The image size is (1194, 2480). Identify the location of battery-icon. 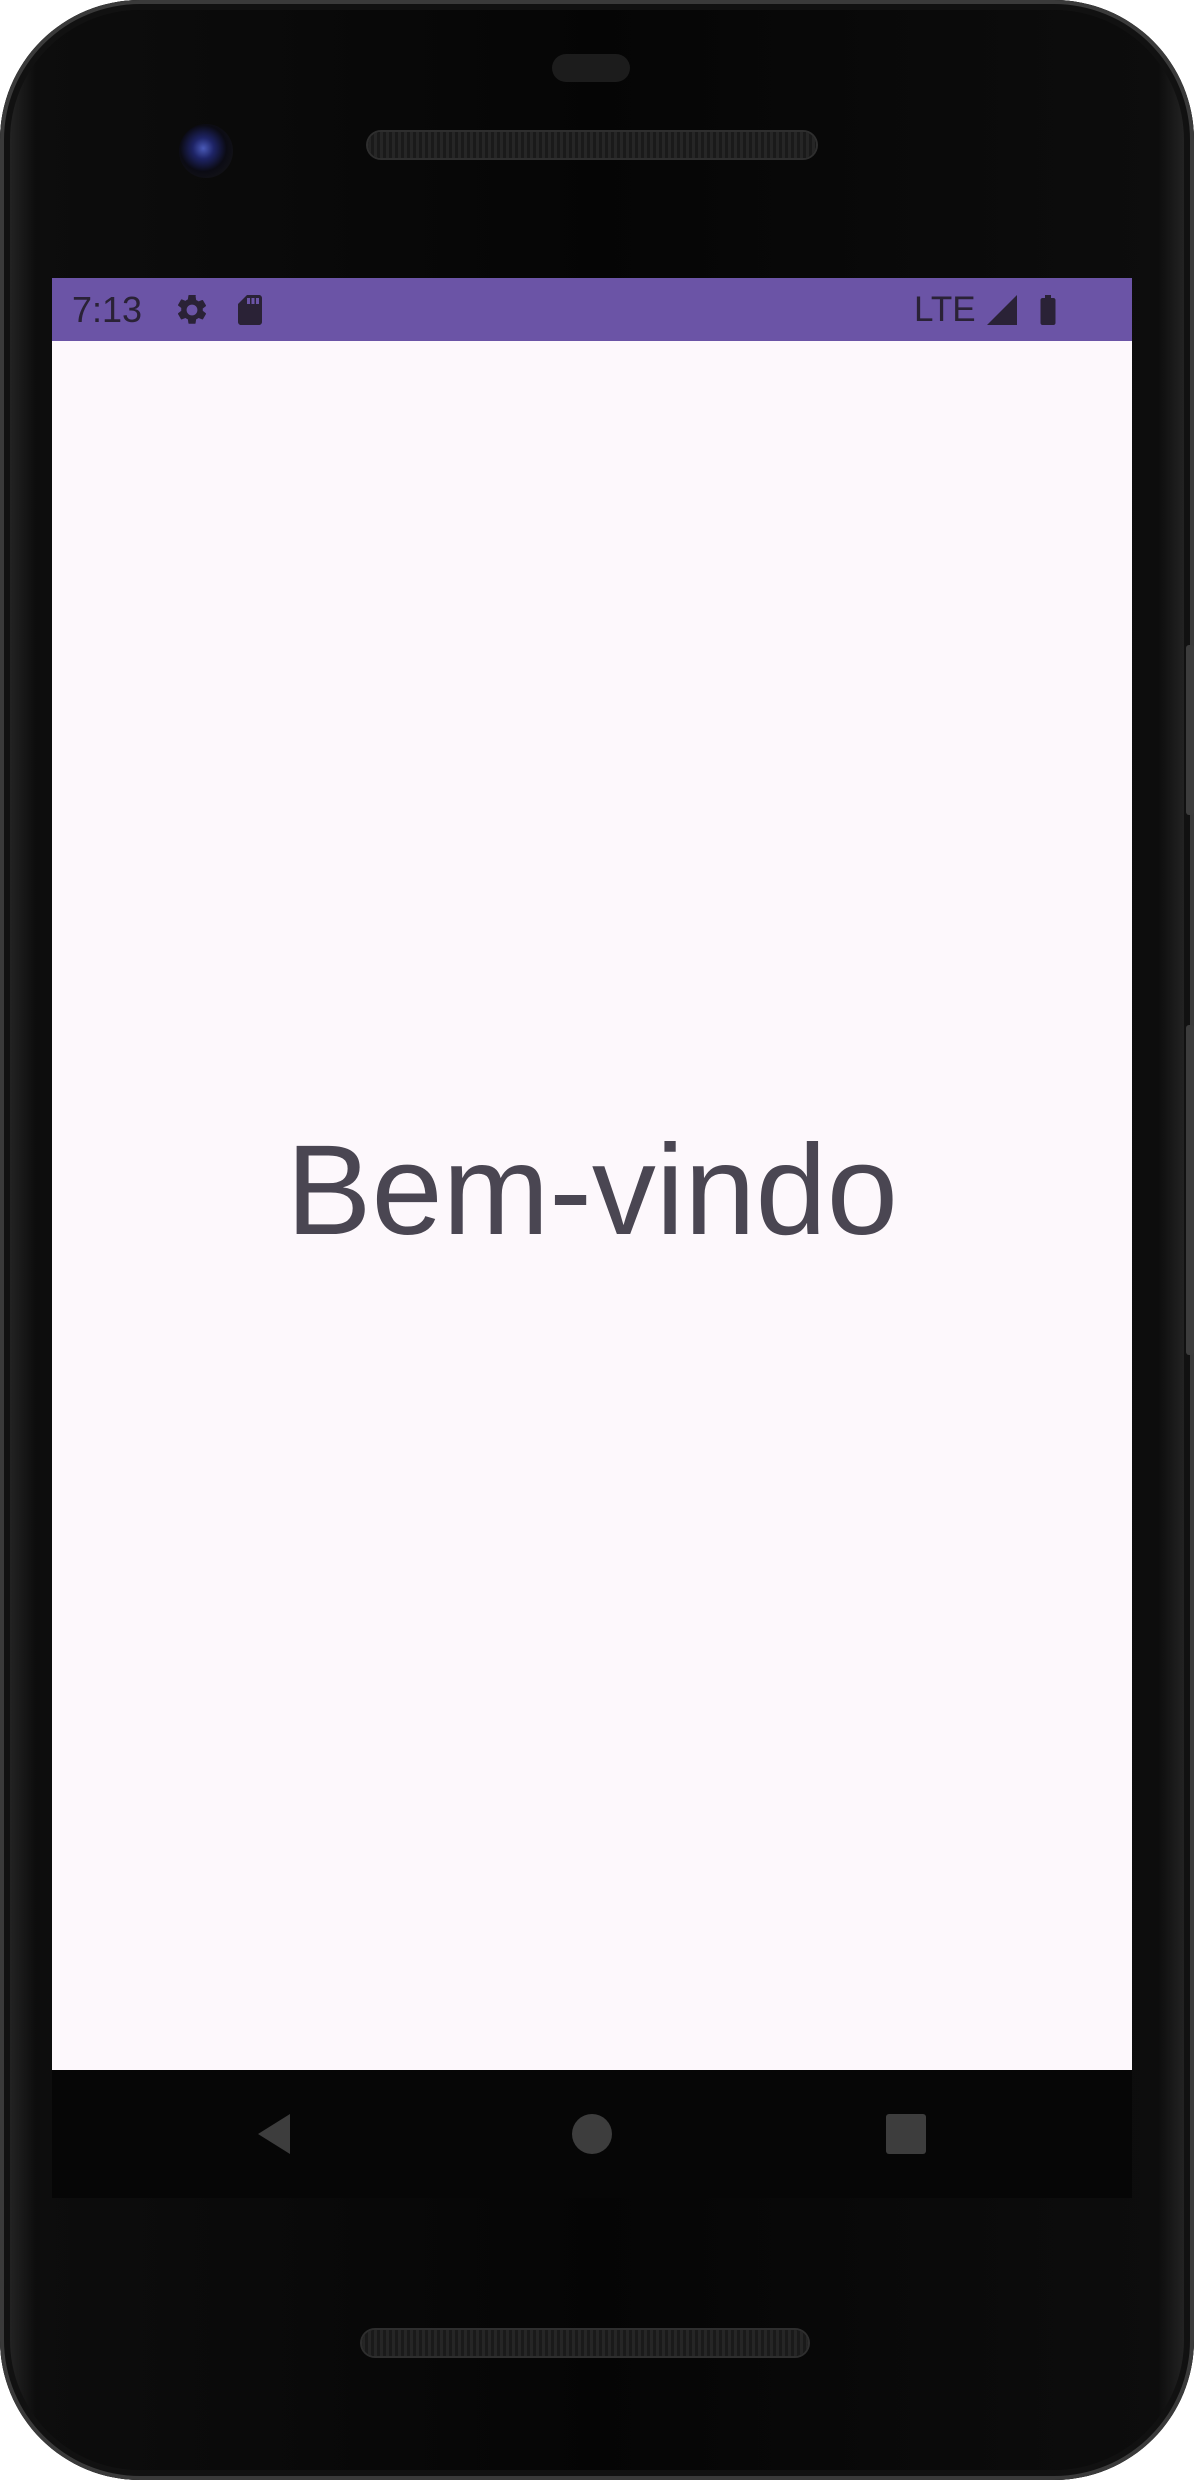
(1048, 310).